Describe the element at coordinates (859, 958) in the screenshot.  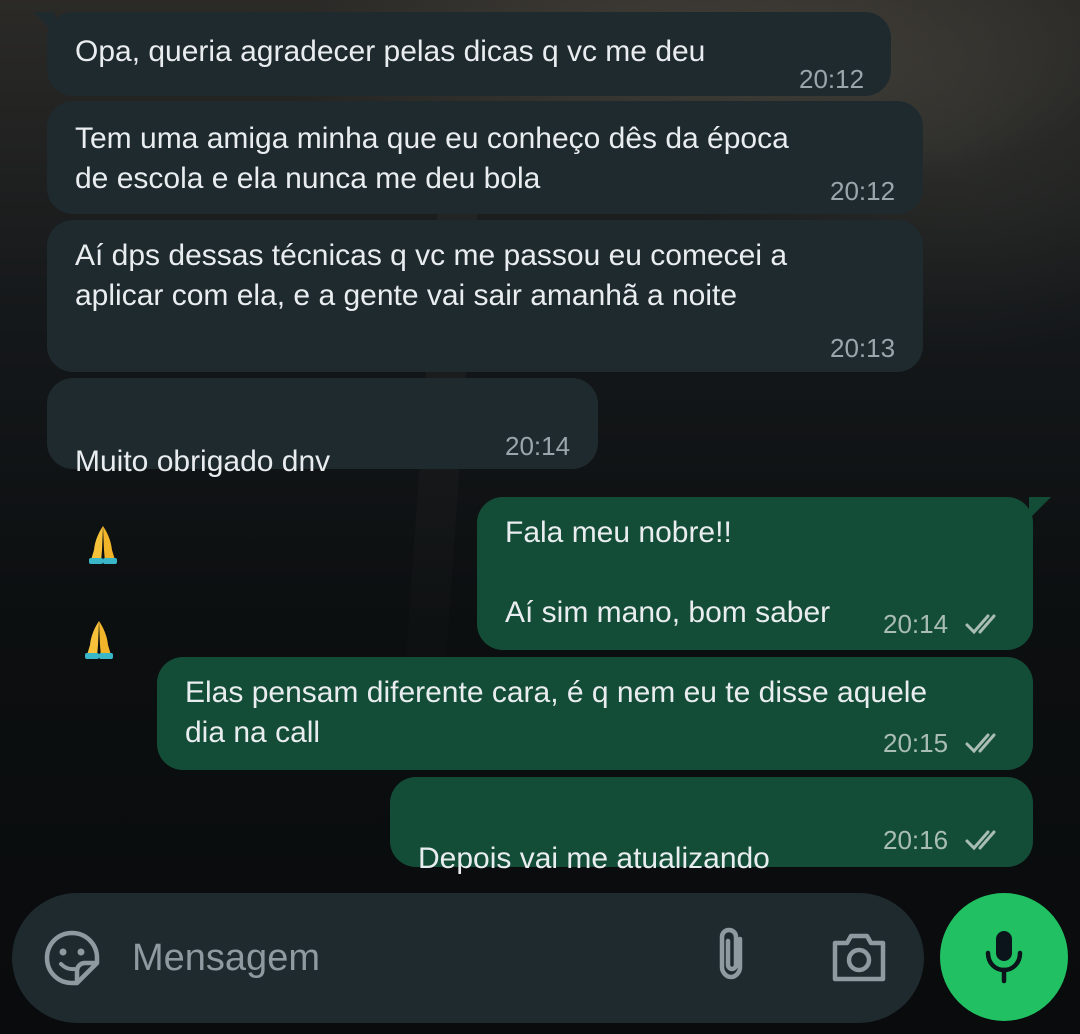
I see `camera-icon` at that location.